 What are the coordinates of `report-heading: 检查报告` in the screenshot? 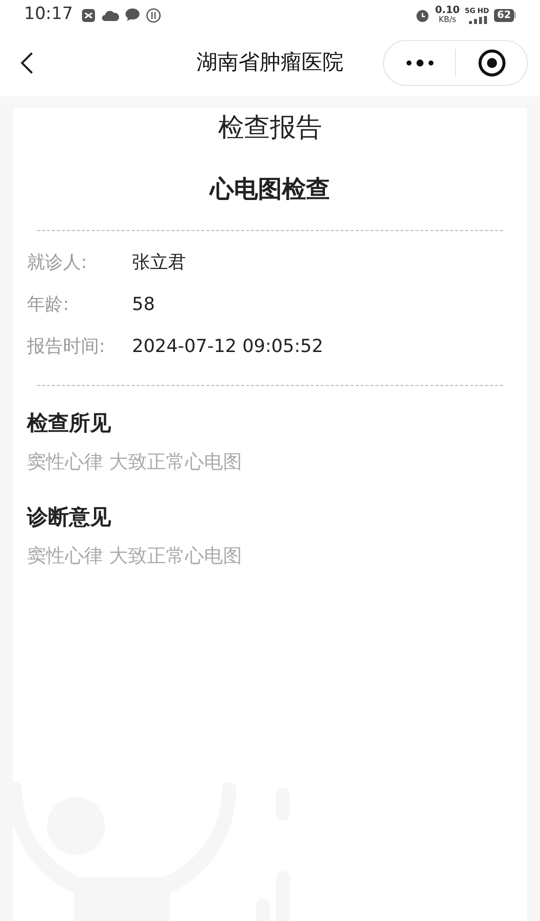 It's located at (270, 128).